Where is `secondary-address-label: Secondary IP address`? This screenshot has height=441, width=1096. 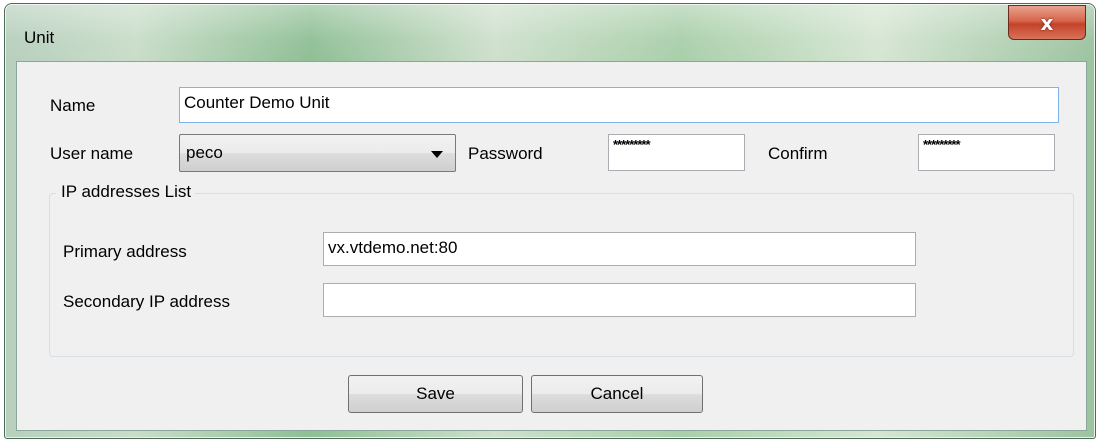
secondary-address-label: Secondary IP address is located at coordinates (146, 301).